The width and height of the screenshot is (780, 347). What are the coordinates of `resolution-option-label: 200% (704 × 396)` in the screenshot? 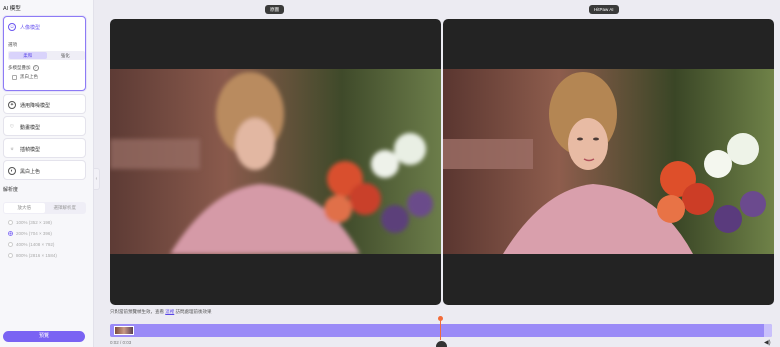 It's located at (34, 233).